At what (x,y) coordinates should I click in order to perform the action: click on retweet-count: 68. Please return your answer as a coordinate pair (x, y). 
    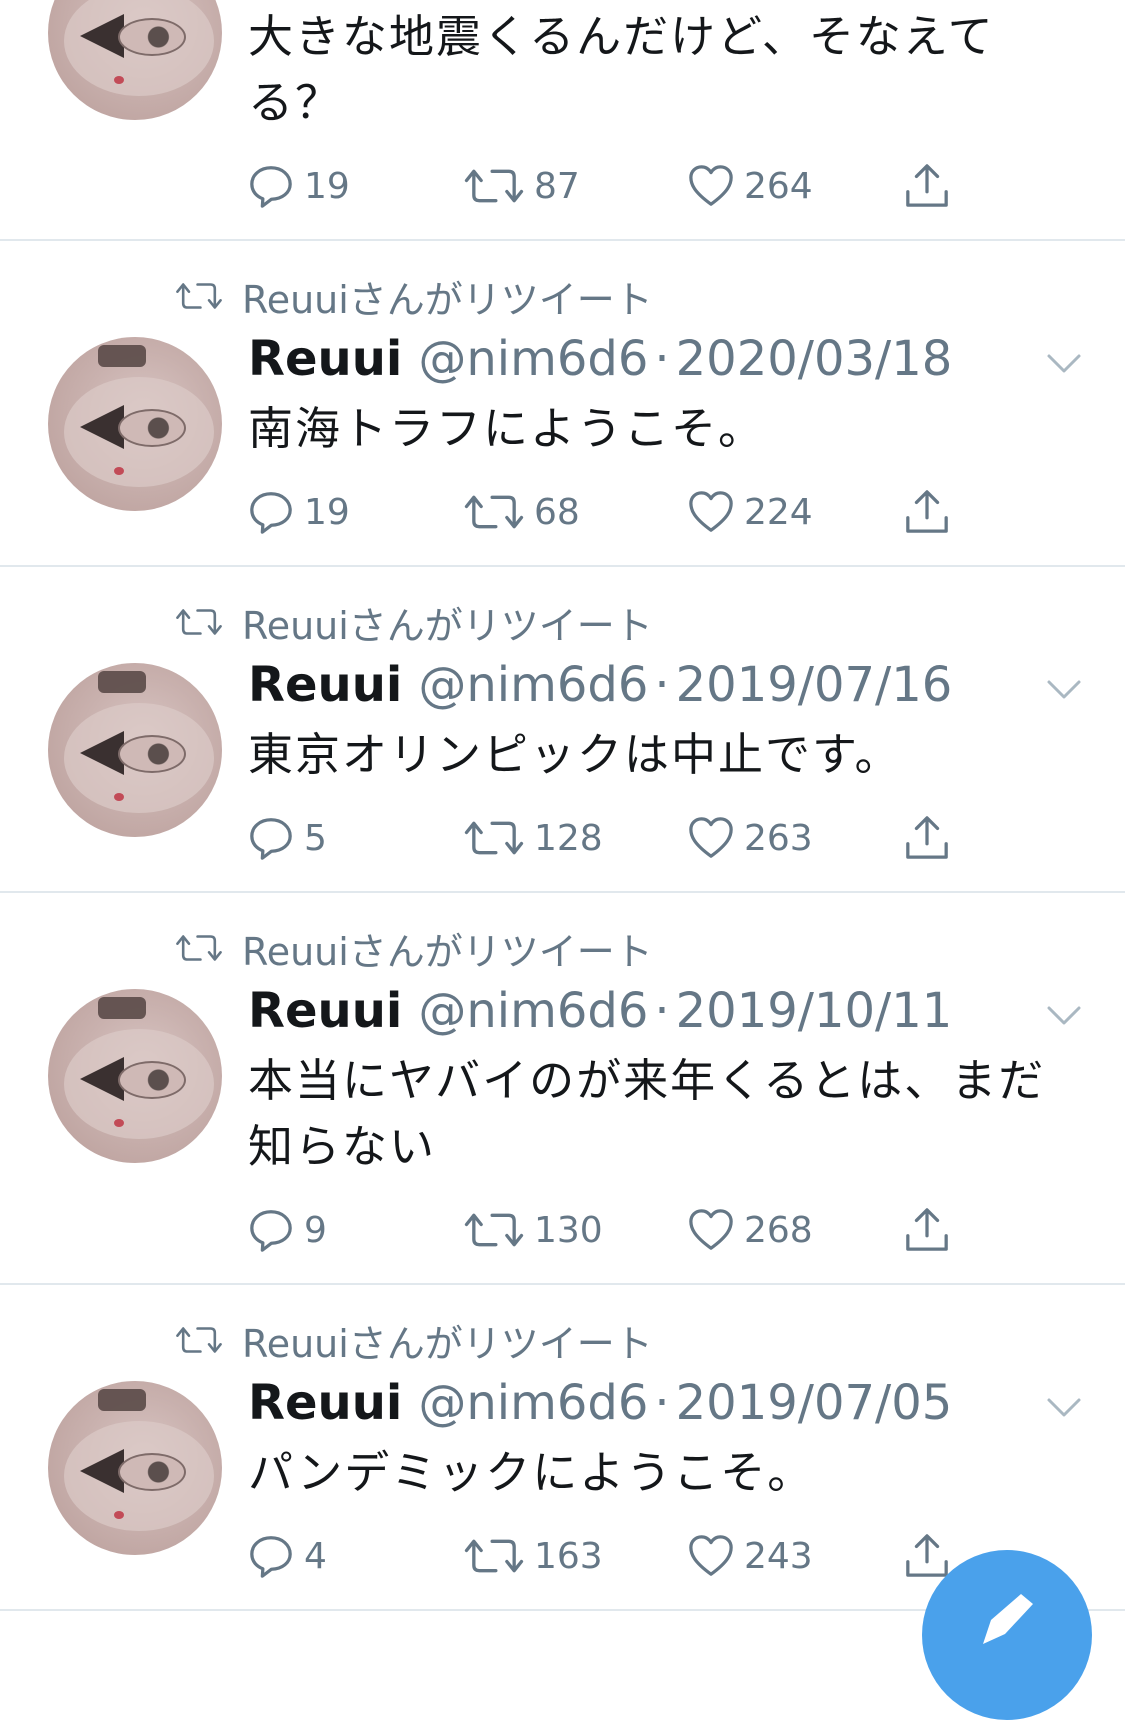
    Looking at the image, I should click on (557, 512).